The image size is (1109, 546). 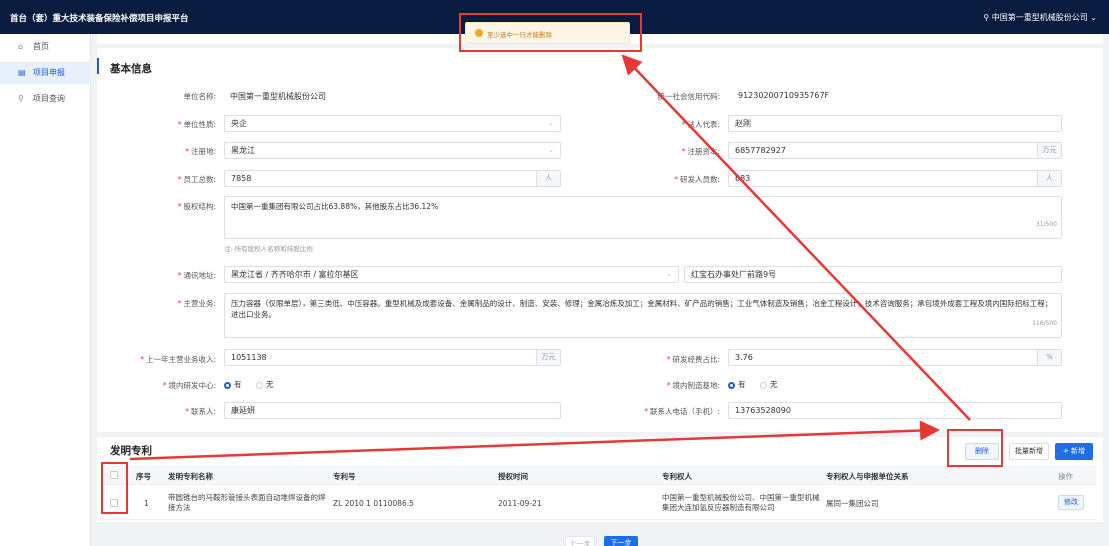 I want to click on arrow-to-delete, so click(x=534, y=440).